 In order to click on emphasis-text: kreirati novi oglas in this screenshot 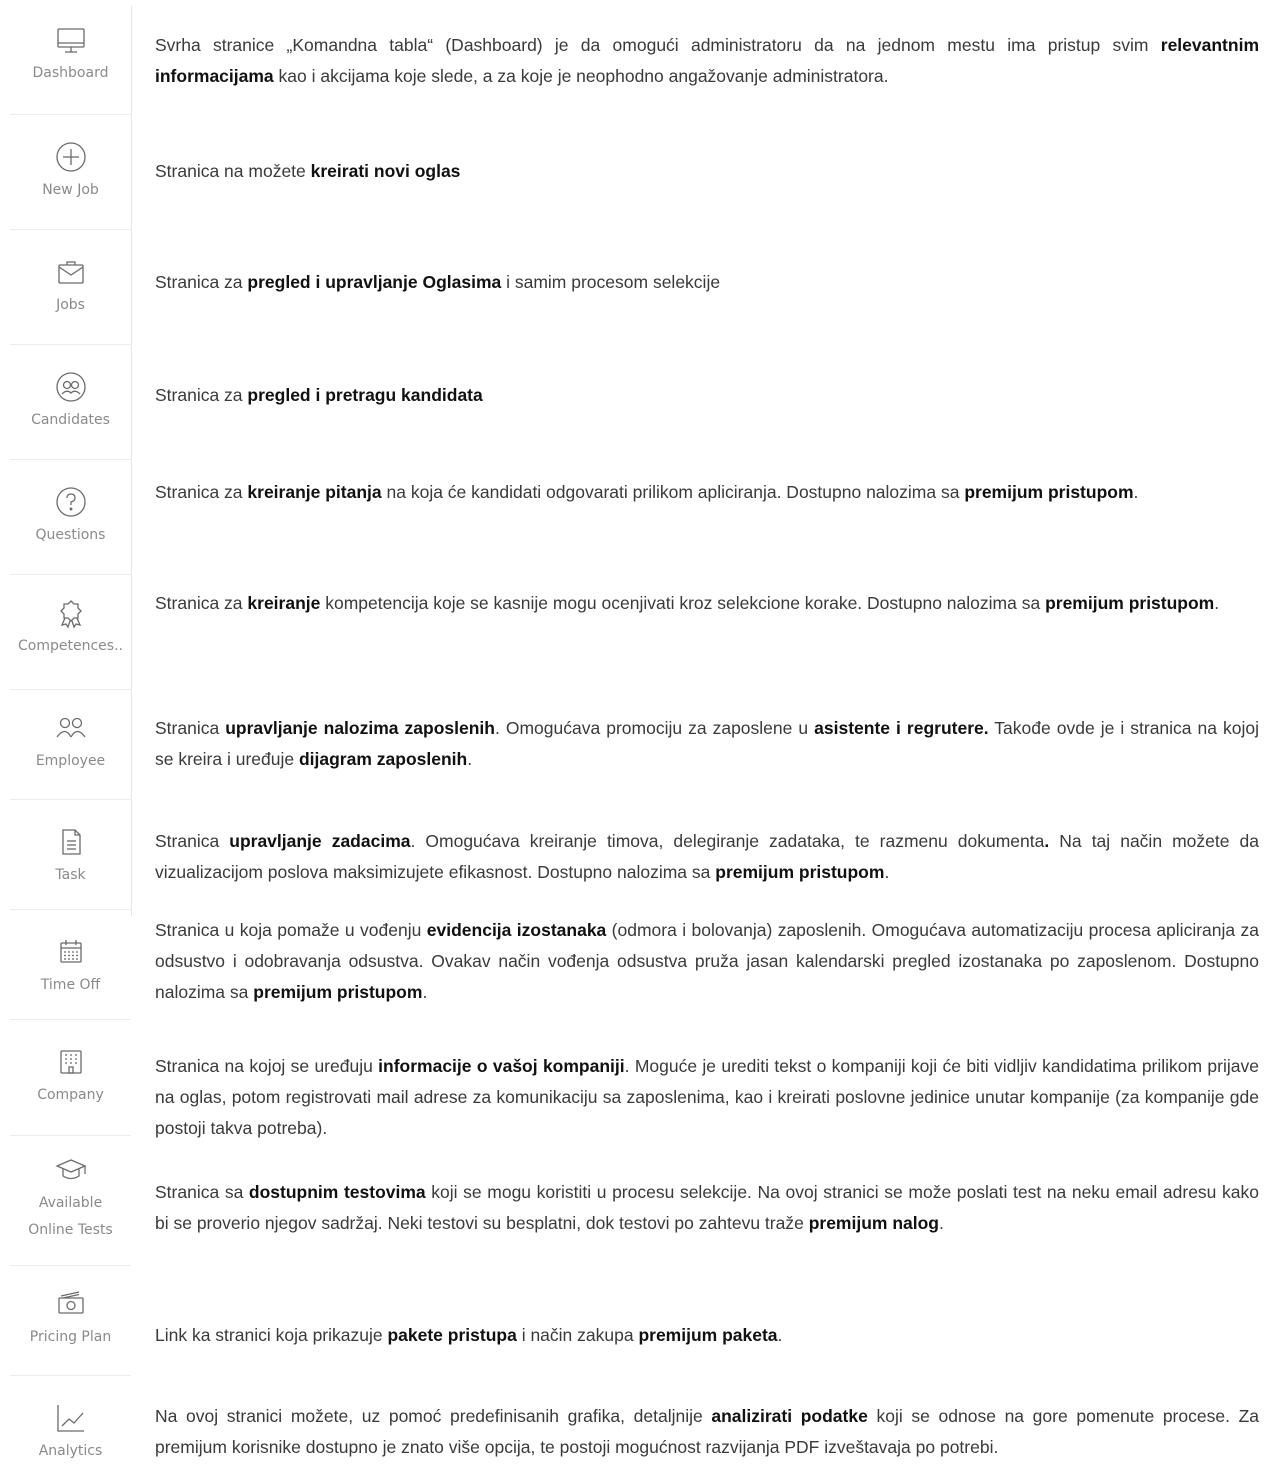, I will do `click(385, 171)`.